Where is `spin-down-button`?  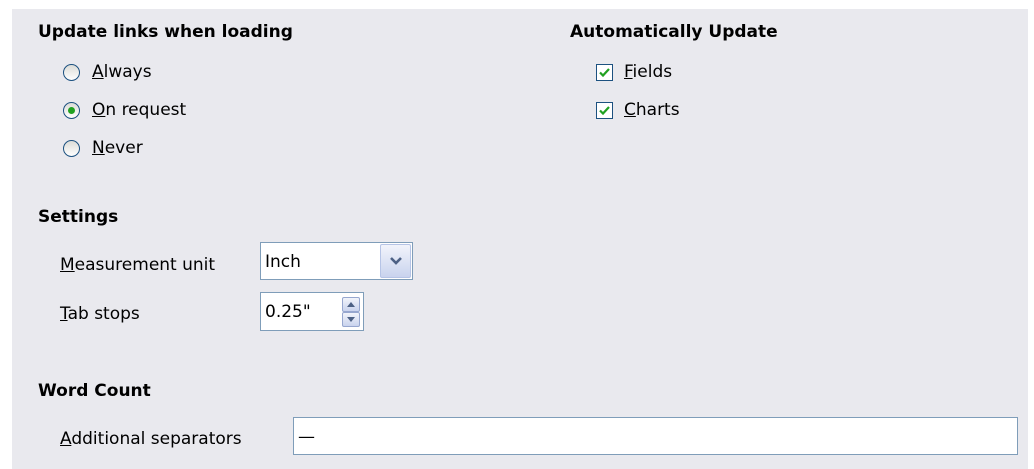 spin-down-button is located at coordinates (351, 319).